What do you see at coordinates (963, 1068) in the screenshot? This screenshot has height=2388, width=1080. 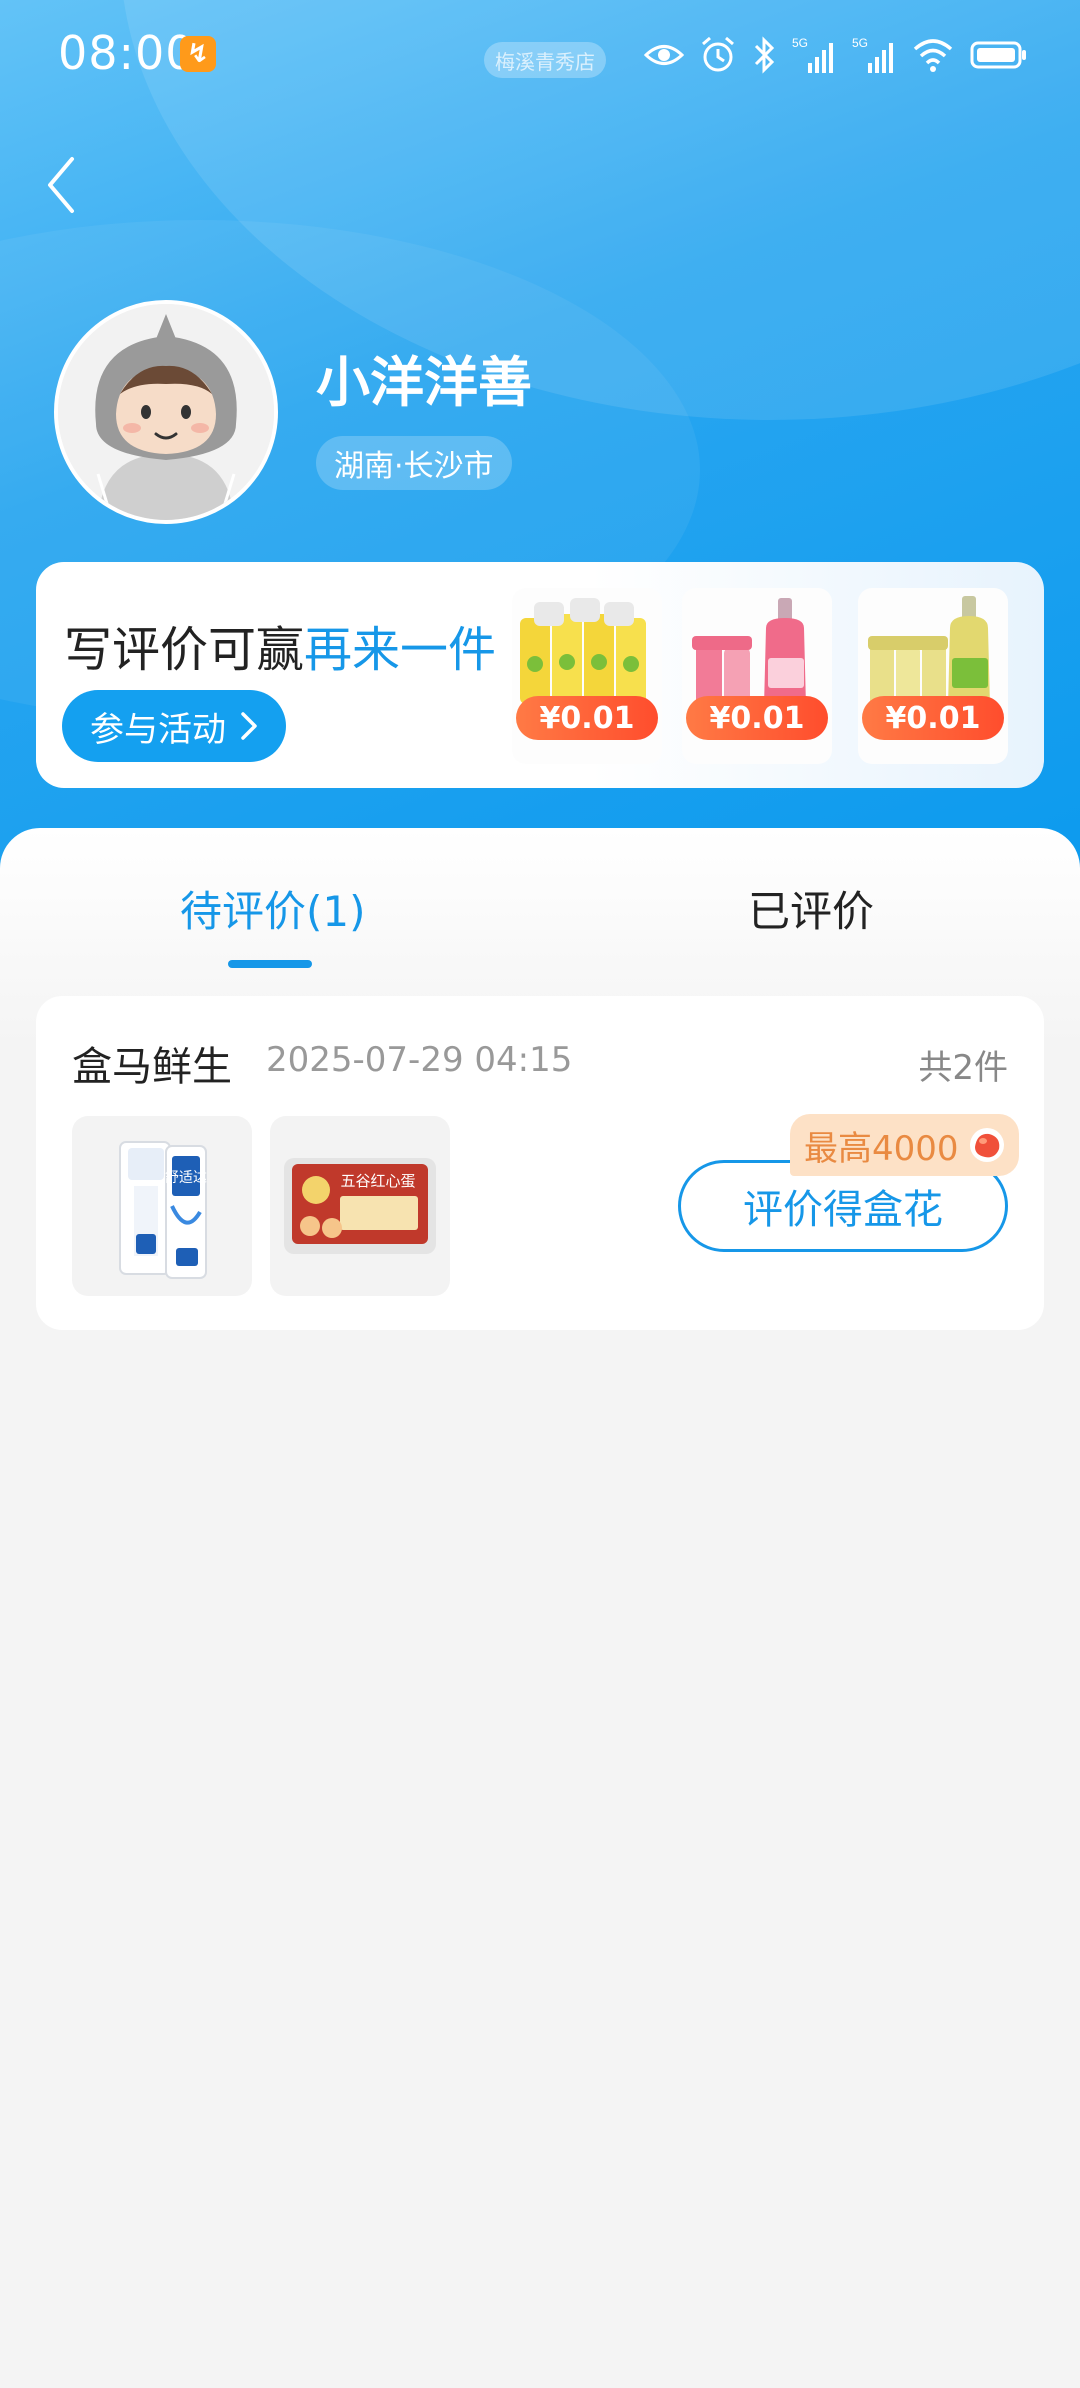 I see `item-count: 共2件` at bounding box center [963, 1068].